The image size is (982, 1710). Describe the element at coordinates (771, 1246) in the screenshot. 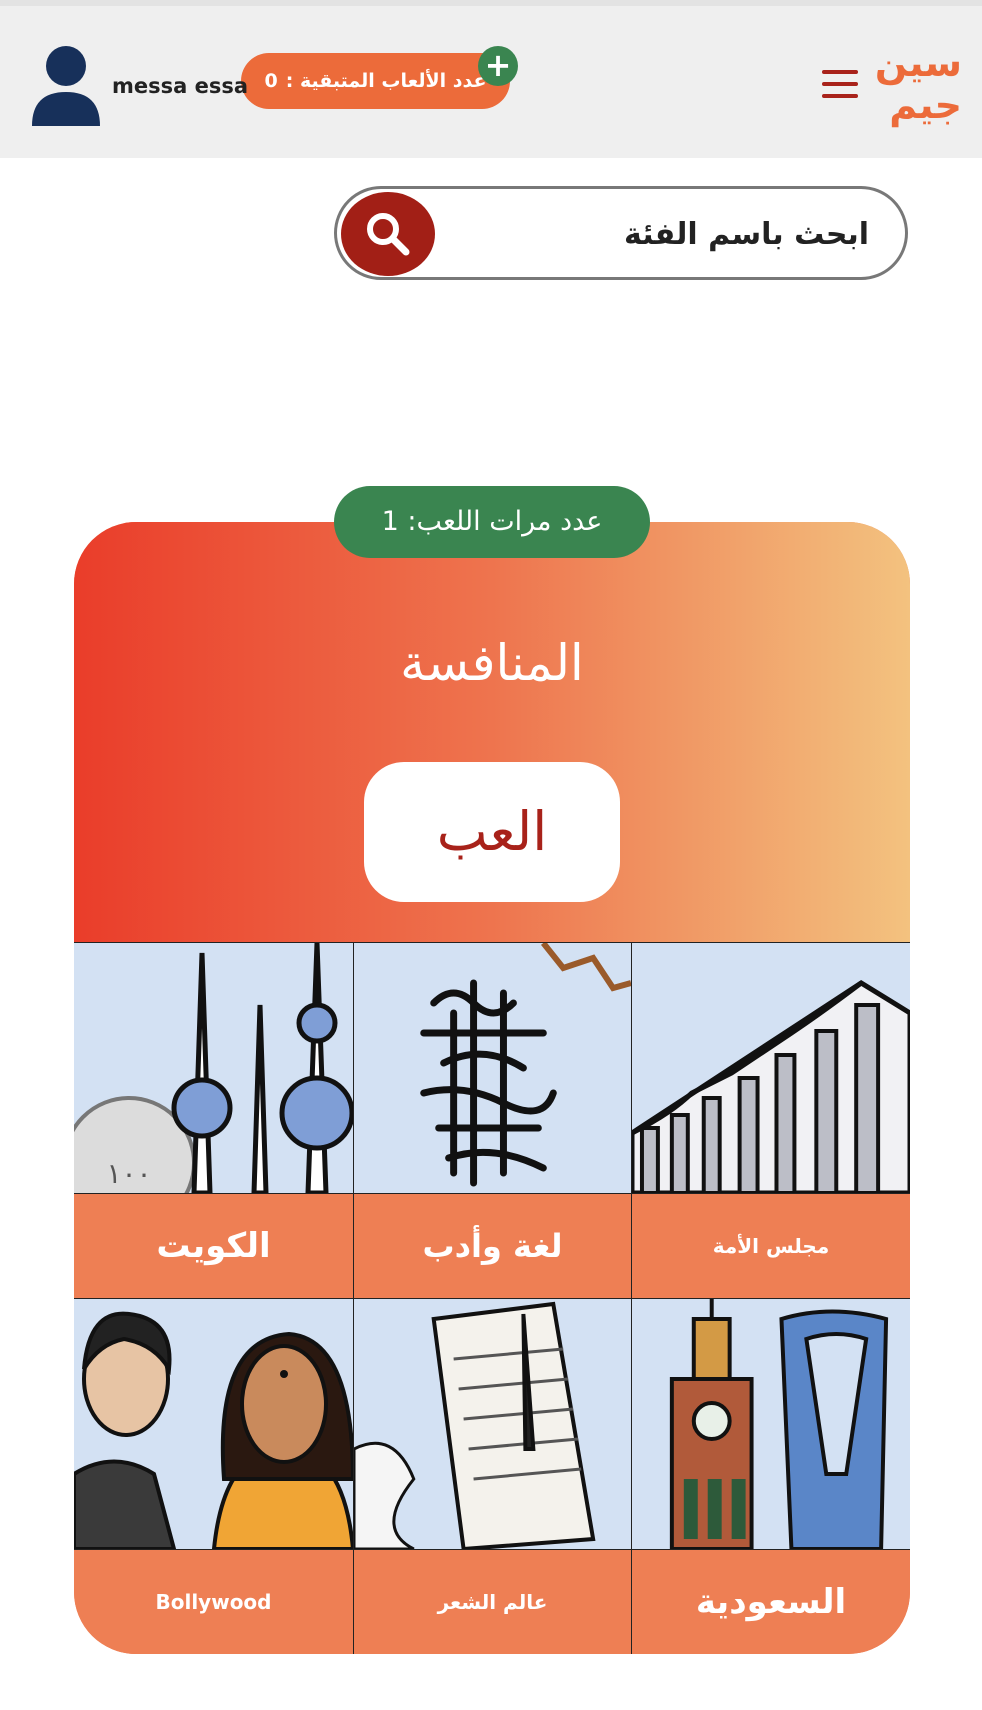

I see `category-label: مجلس الأمة` at that location.